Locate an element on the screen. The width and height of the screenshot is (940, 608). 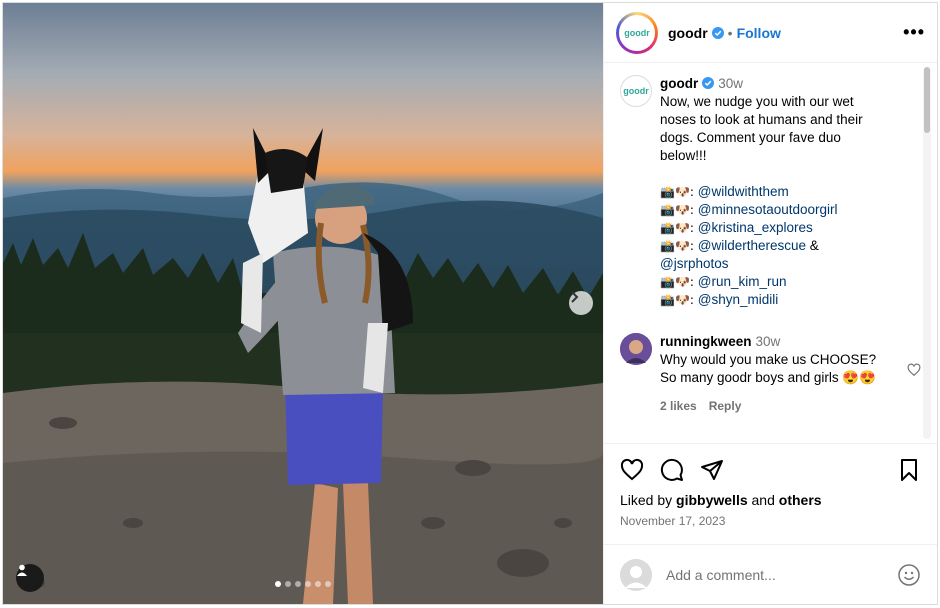
mention-link: @run_kim_run is located at coordinates (742, 281).